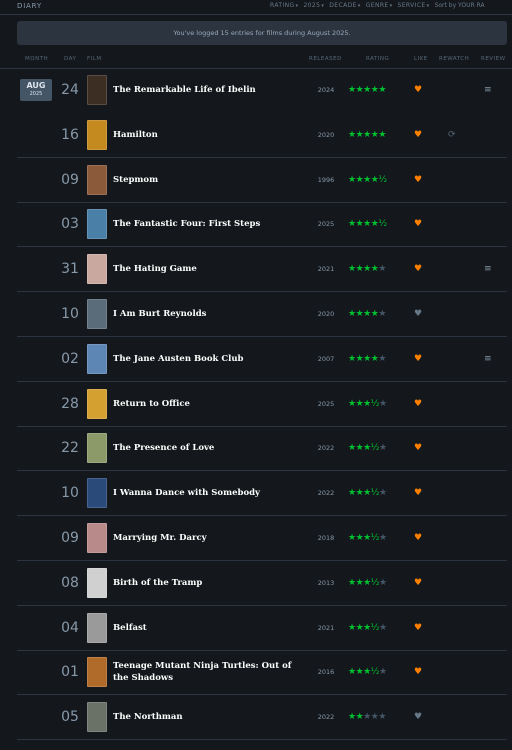  I want to click on month-badge: AUG 2025, so click(36, 90).